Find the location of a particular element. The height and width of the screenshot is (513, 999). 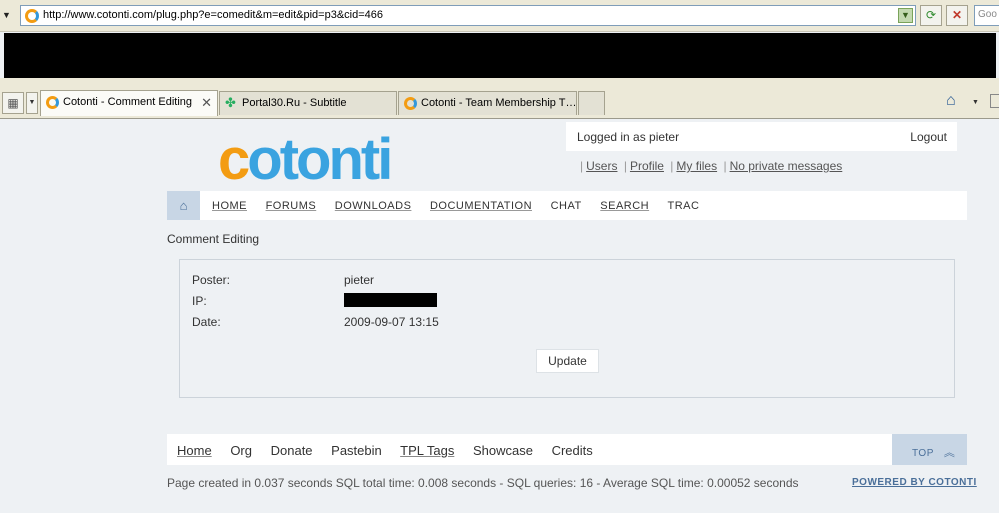

tab-close-icon: ✕ is located at coordinates (206, 103).